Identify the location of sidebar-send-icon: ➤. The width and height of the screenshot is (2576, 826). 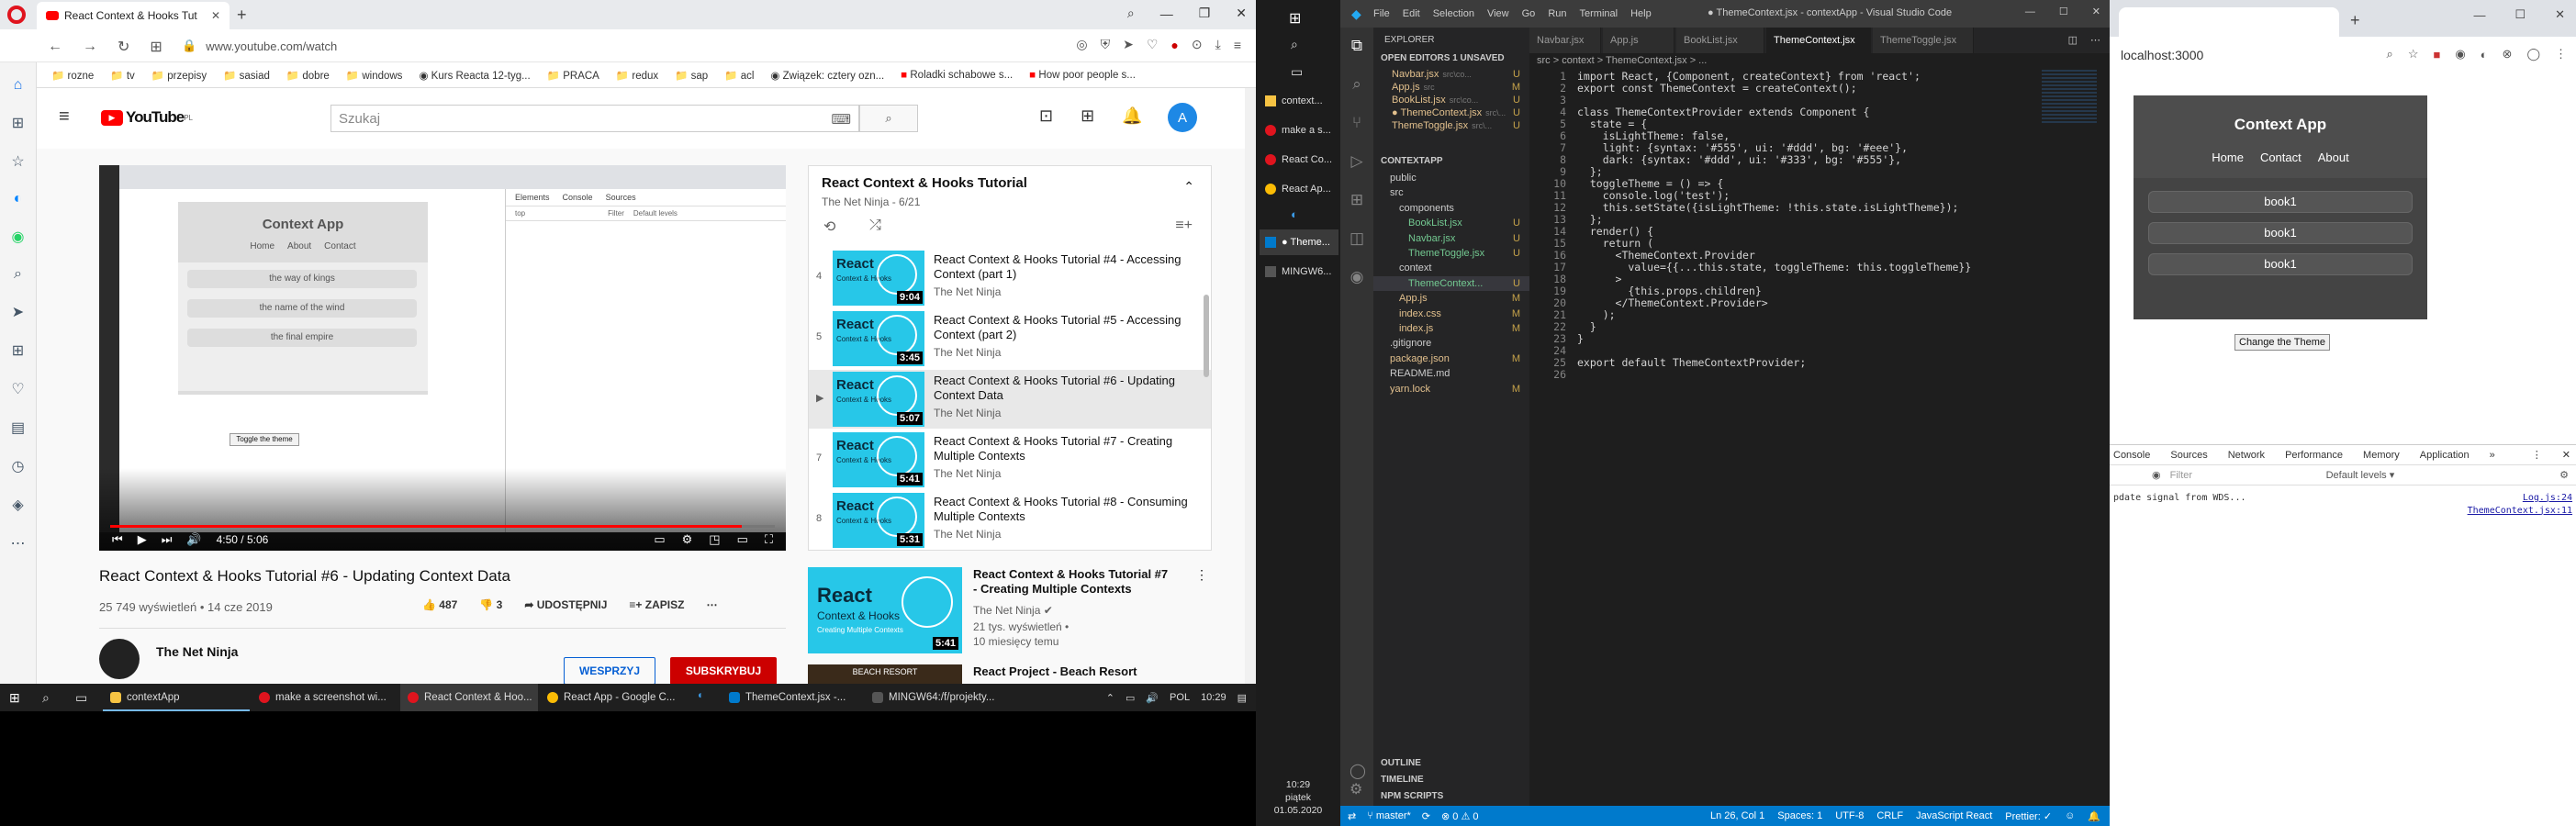
(18, 312).